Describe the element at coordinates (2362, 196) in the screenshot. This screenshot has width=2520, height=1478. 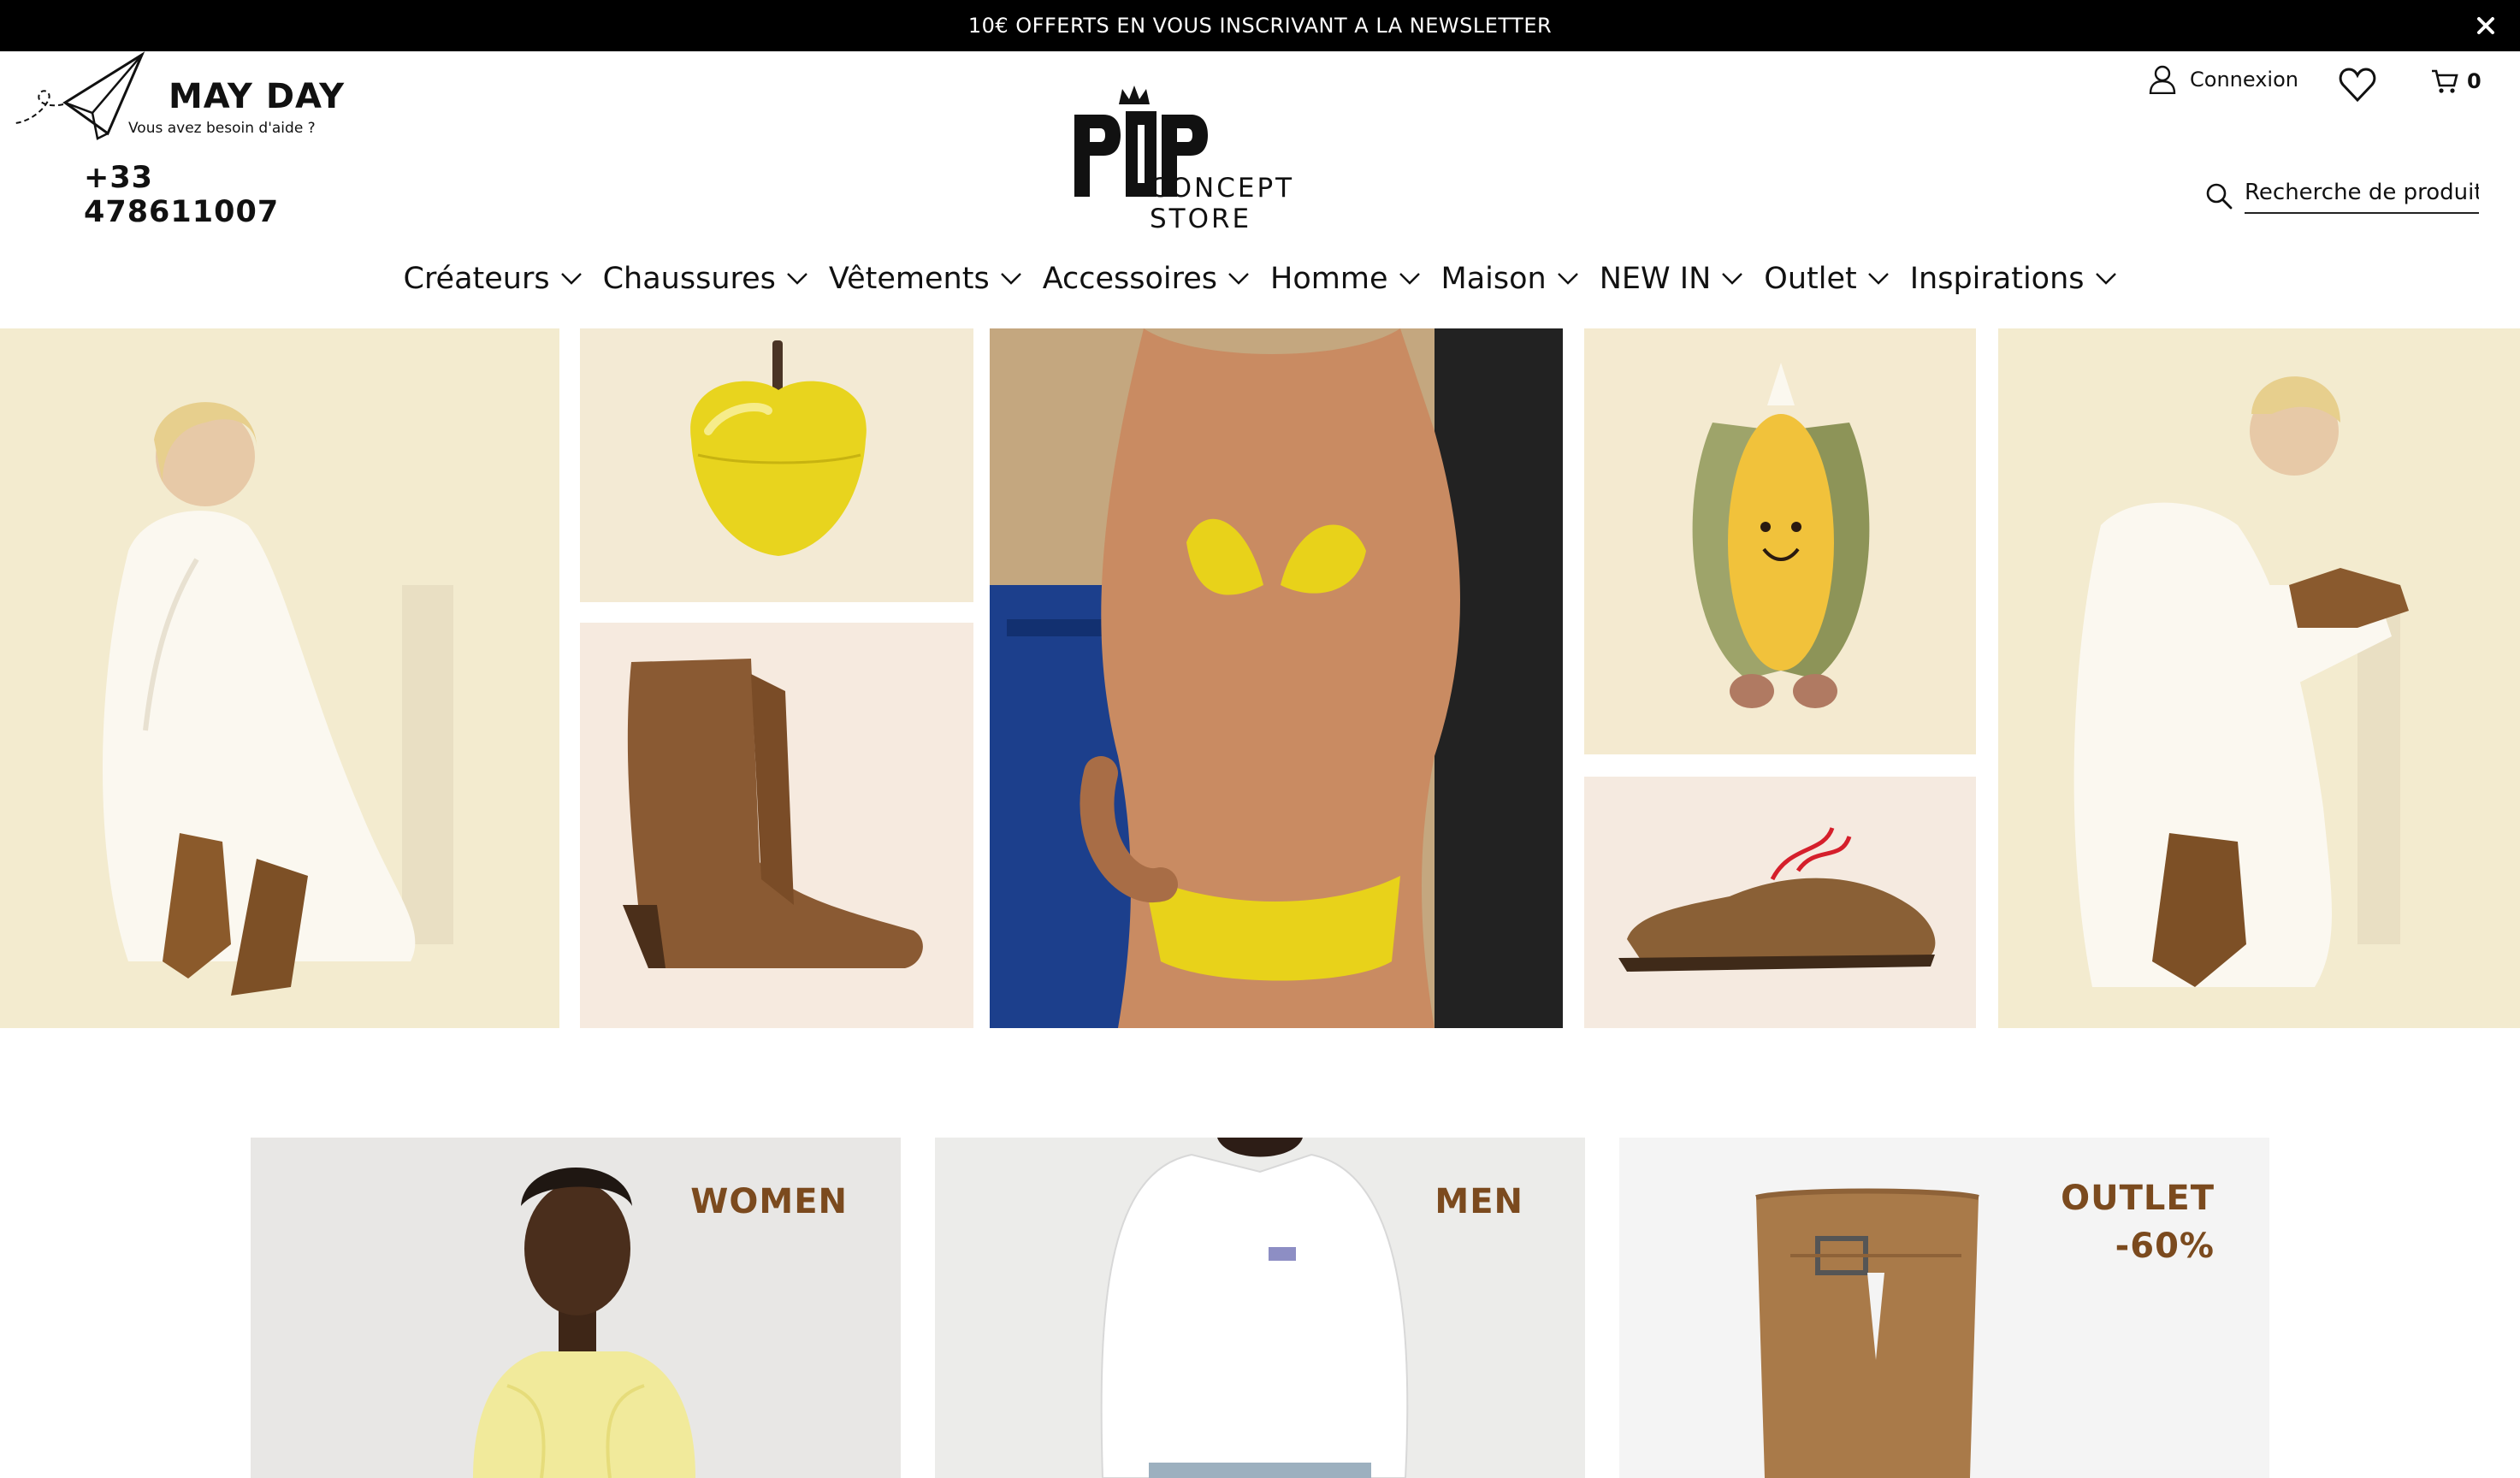
I see `search-input` at that location.